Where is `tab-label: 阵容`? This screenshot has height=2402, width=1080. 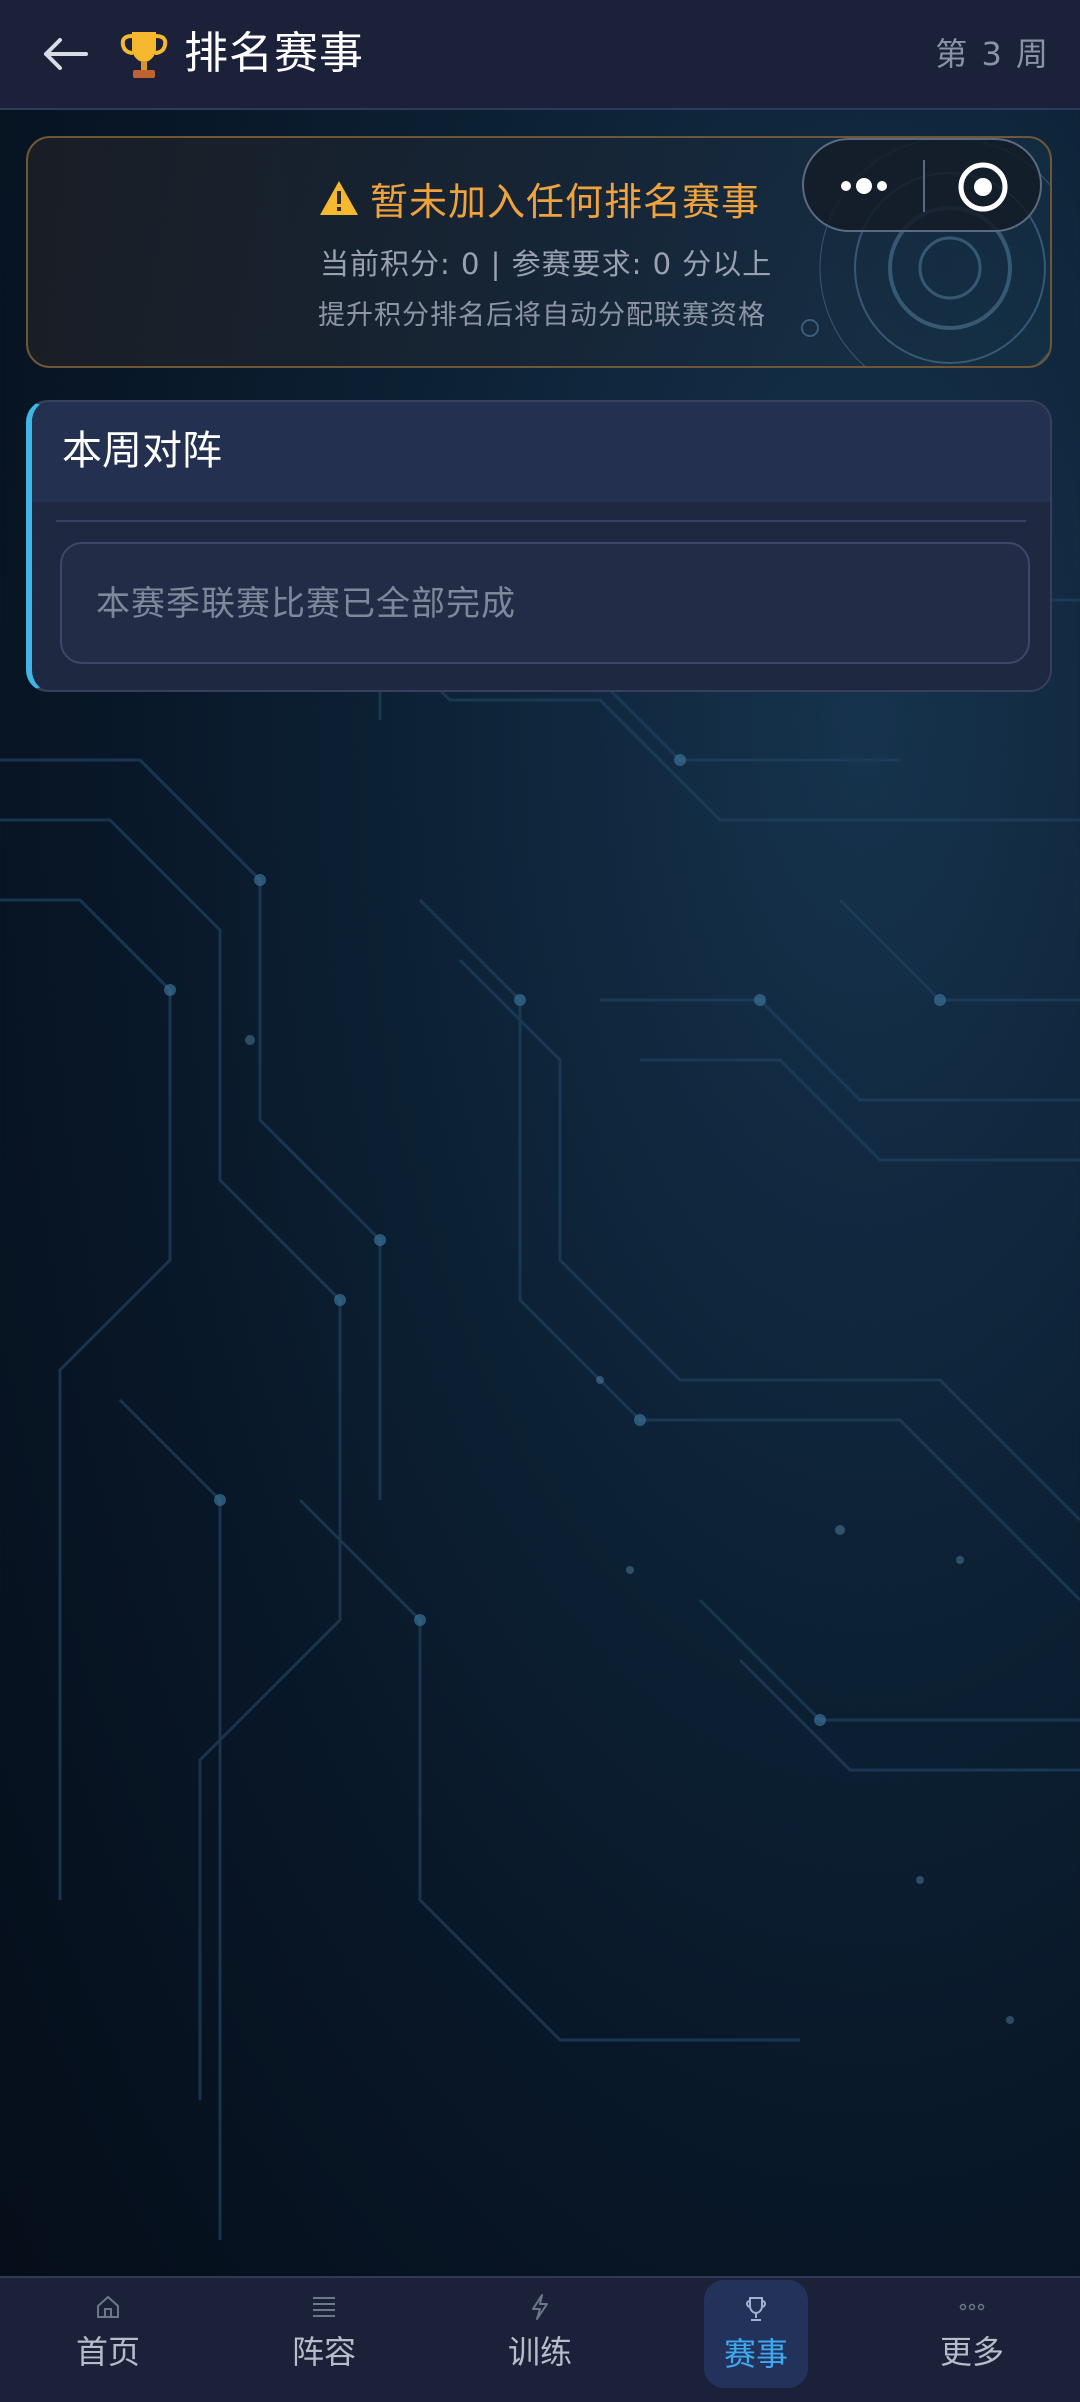 tab-label: 阵容 is located at coordinates (323, 2352).